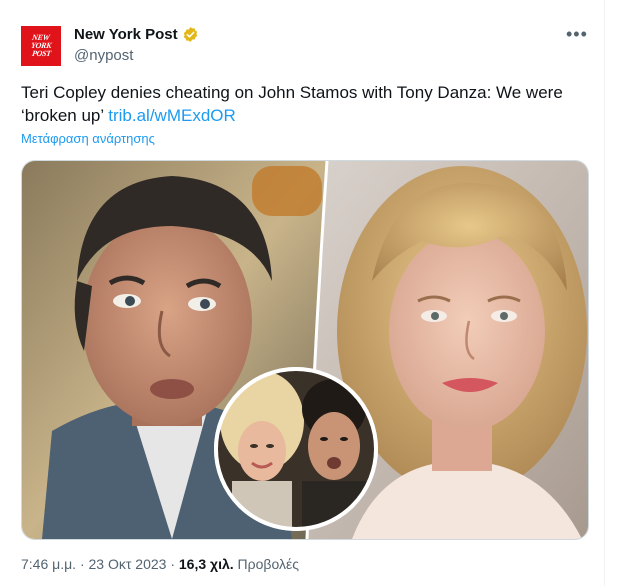 The width and height of the screenshot is (618, 586). What do you see at coordinates (48, 564) in the screenshot?
I see `tweet-time: 7:46 μ.μ.` at bounding box center [48, 564].